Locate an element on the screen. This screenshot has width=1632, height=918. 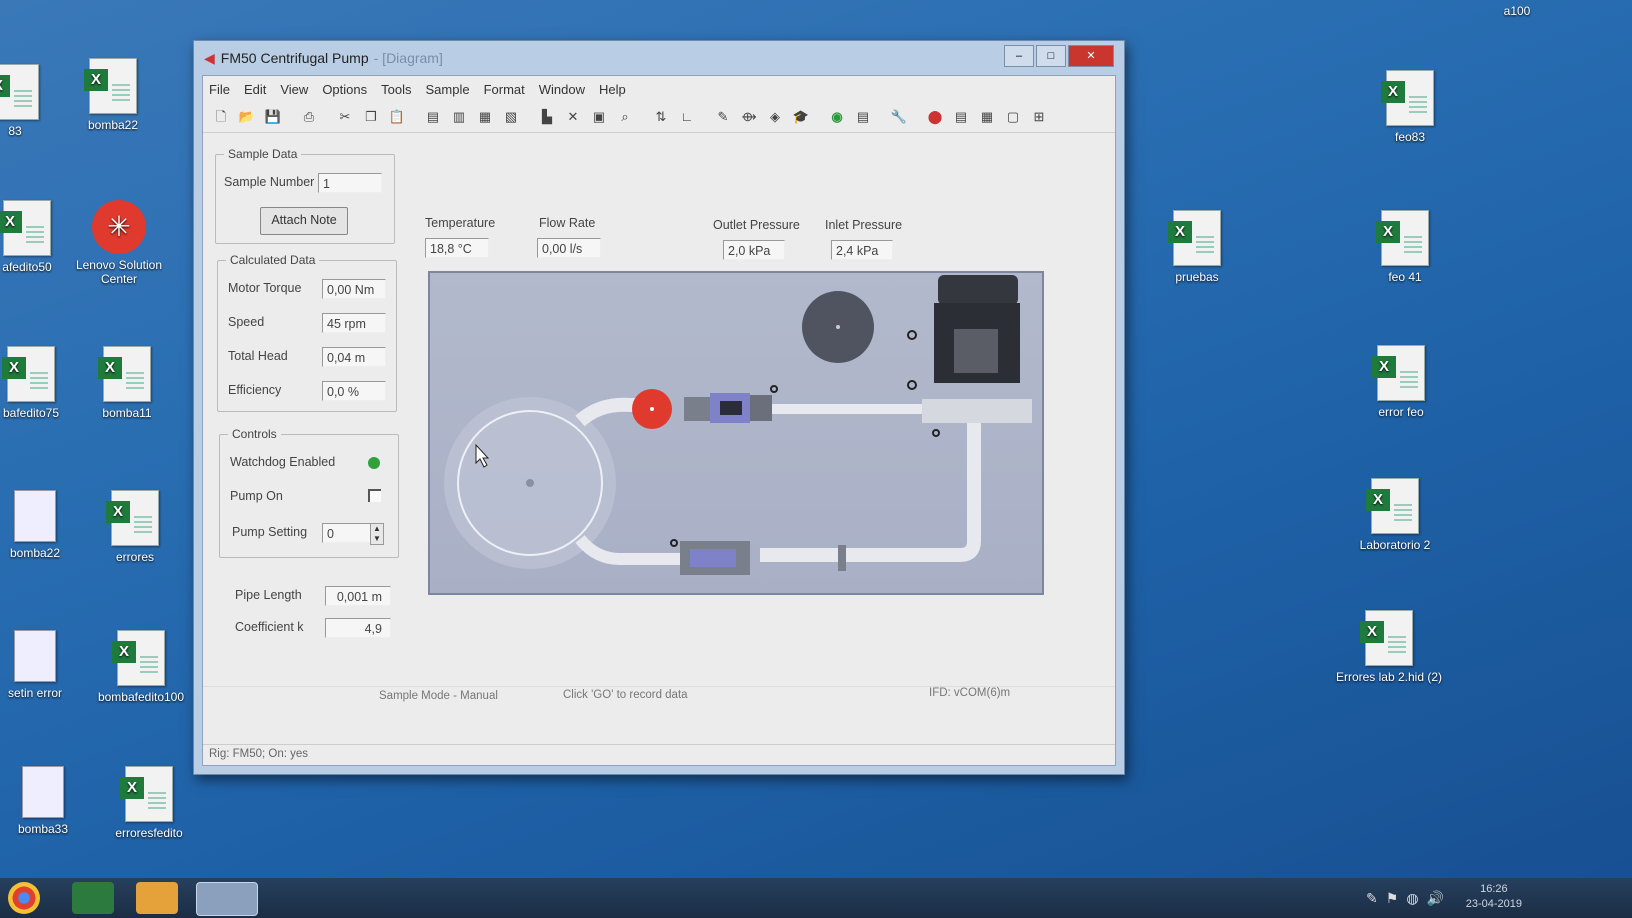
menu-window: Window is located at coordinates (562, 89).